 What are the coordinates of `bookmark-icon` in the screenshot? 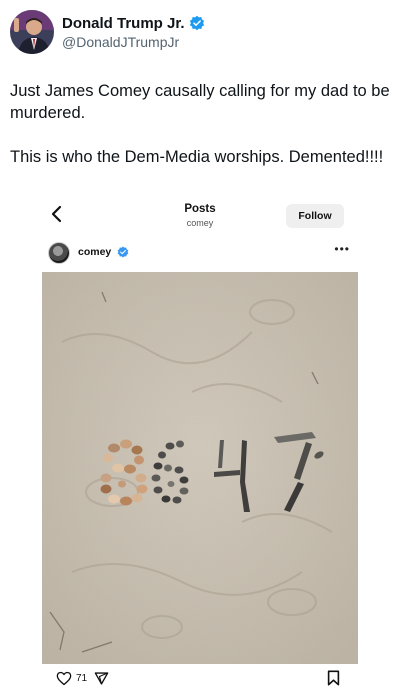 It's located at (333, 678).